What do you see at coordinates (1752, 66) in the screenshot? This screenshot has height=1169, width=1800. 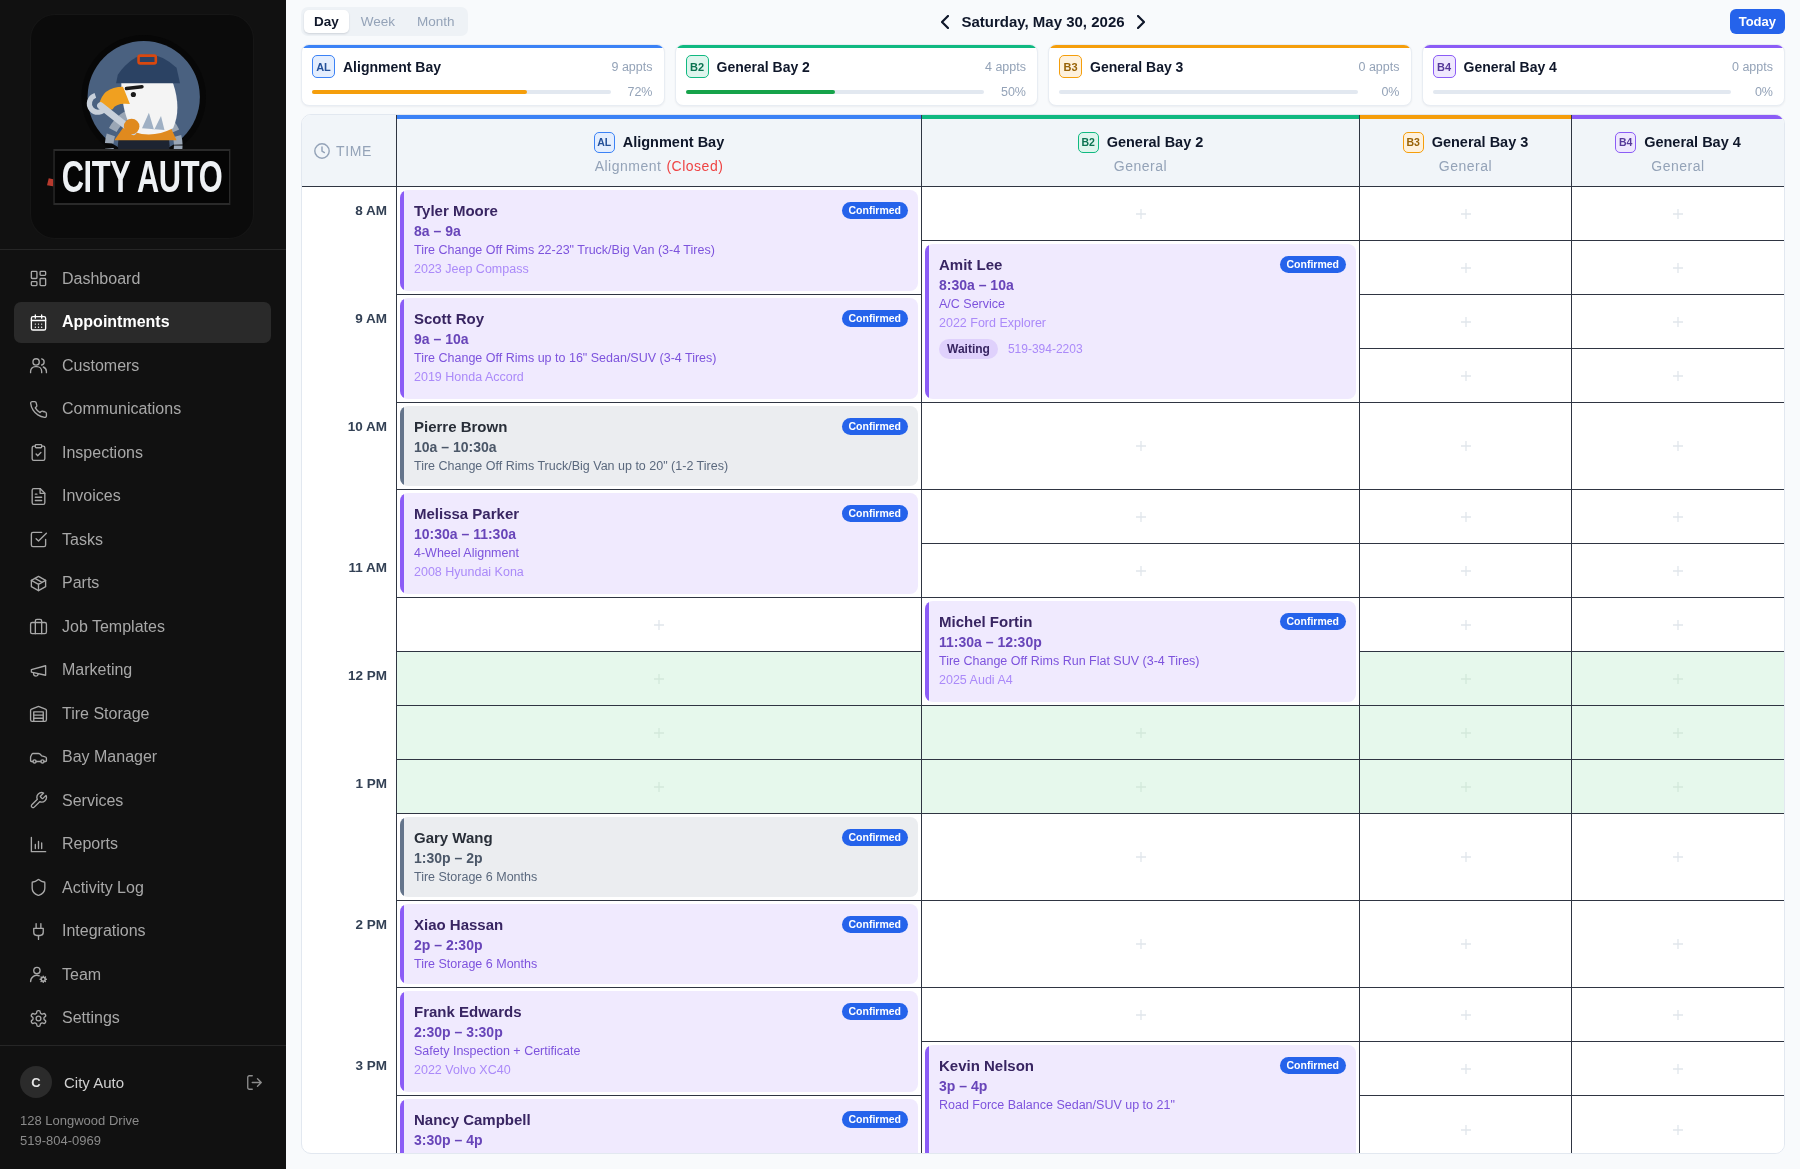 I see `appointment-count: 0 appts` at bounding box center [1752, 66].